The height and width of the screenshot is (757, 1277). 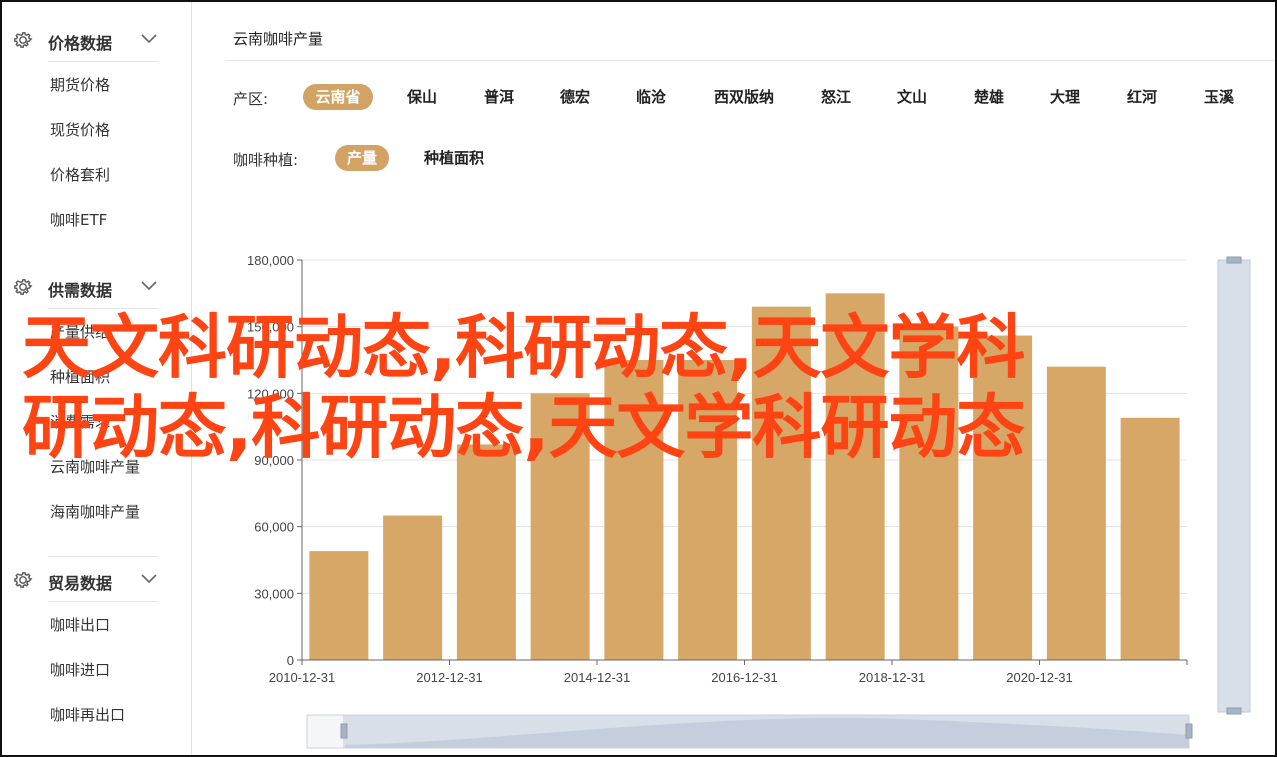 I want to click on region-pill-nujiang: 怒江, so click(x=836, y=97).